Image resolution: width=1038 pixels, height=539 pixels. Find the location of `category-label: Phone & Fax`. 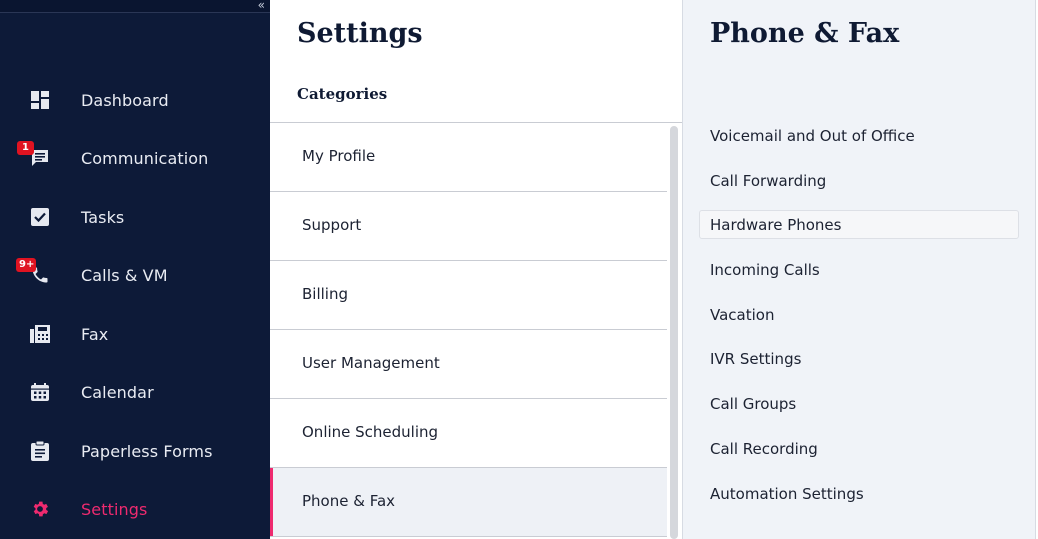

category-label: Phone & Fax is located at coordinates (349, 501).